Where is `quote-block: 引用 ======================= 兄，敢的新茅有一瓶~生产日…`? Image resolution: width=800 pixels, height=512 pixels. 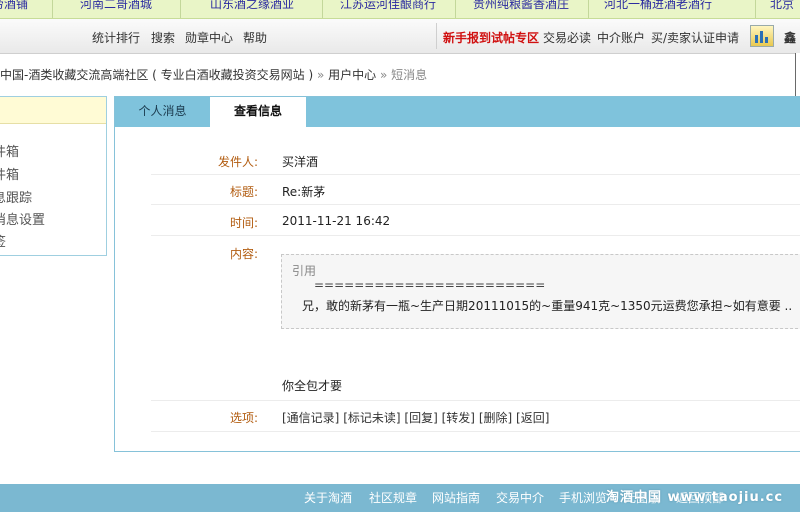 quote-block: 引用 ======================= 兄，敢的新茅有一瓶~生产日… is located at coordinates (540, 291).